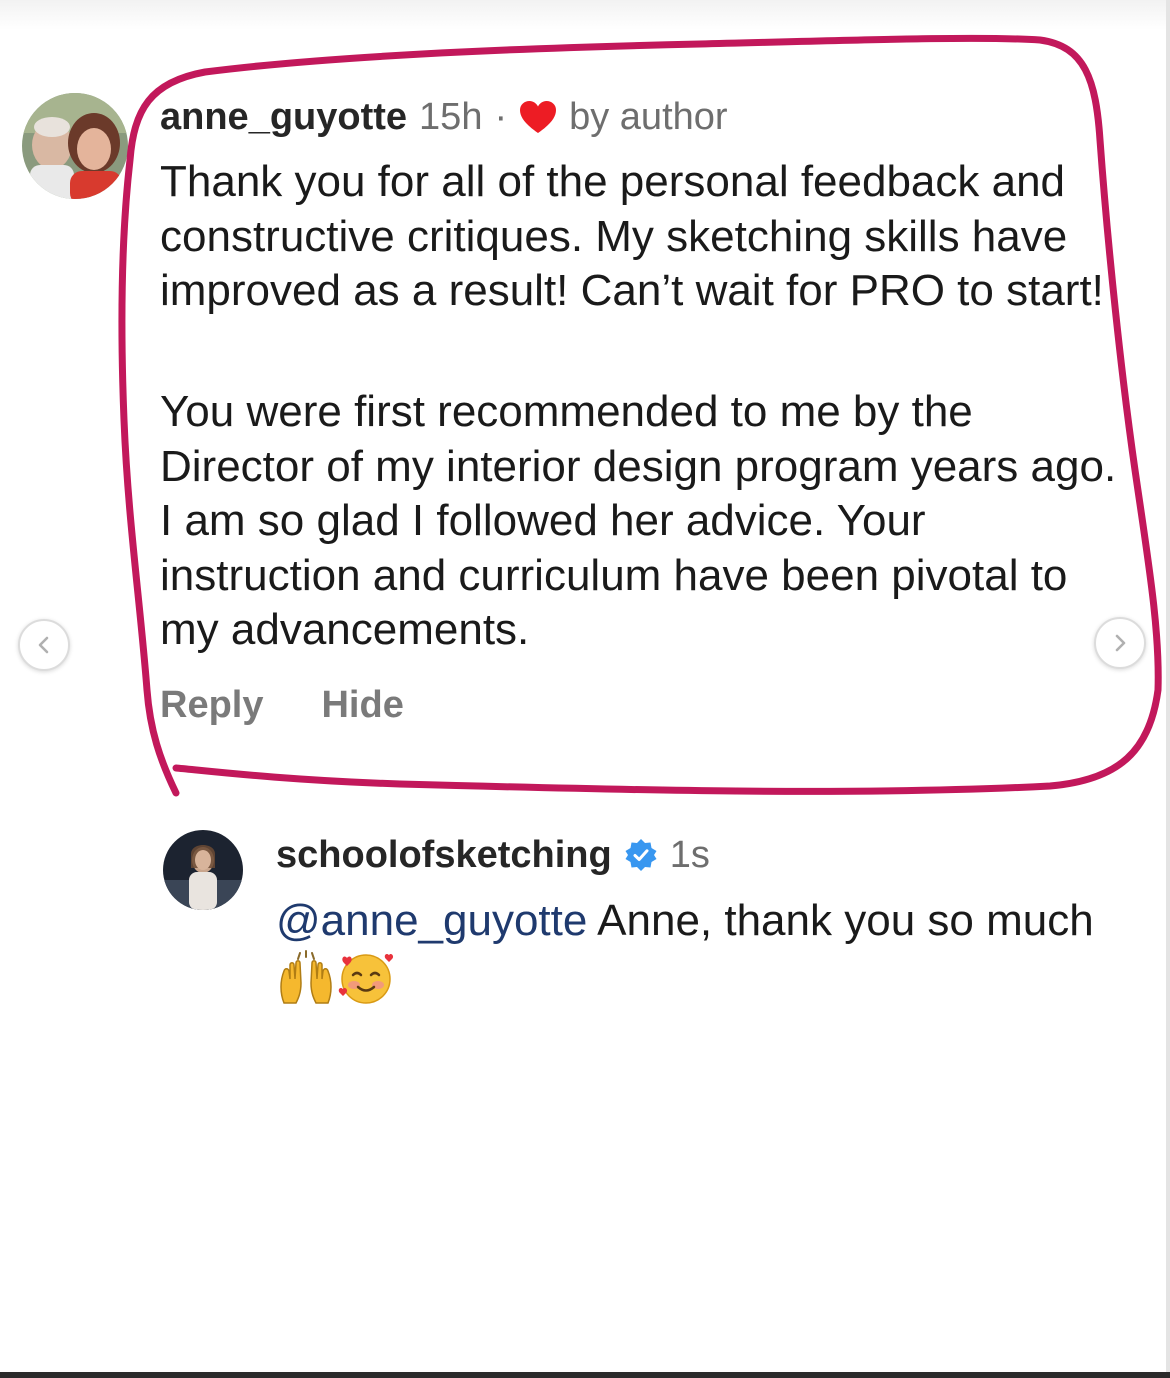 Image resolution: width=1170 pixels, height=1378 pixels. What do you see at coordinates (444, 855) in the screenshot?
I see `reply-username: schoolofsketching` at bounding box center [444, 855].